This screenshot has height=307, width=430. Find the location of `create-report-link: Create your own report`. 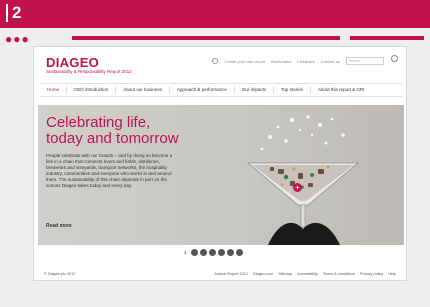

create-report-link: Create your own report is located at coordinates (244, 61).